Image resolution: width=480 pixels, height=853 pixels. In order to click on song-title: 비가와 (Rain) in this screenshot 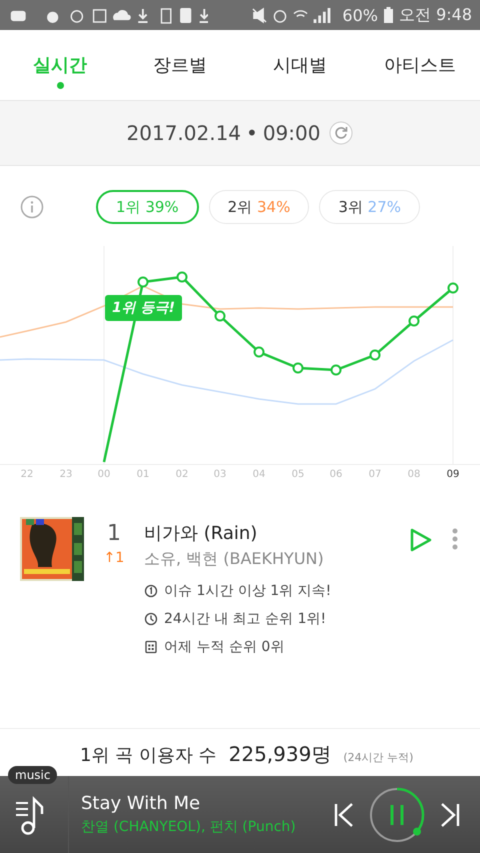, I will do `click(238, 533)`.